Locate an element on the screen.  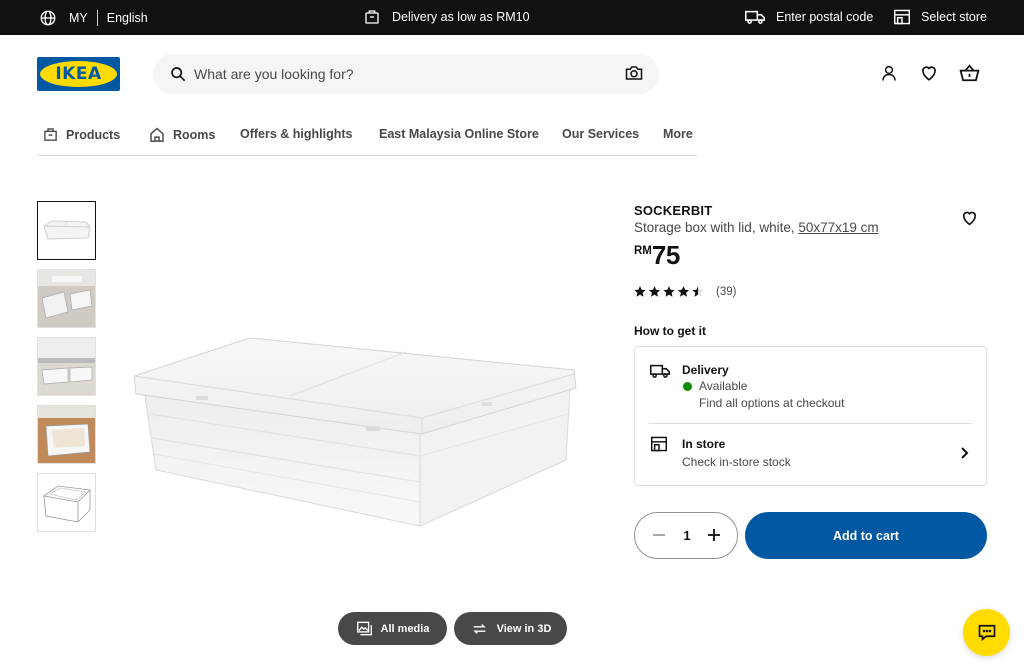
nav-item-products: Products is located at coordinates (81, 134).